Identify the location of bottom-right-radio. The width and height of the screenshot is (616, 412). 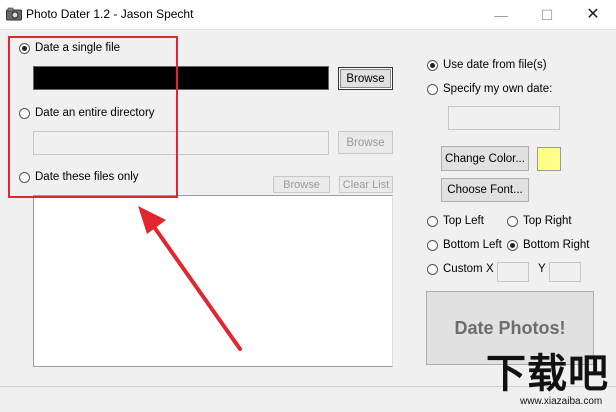
(512, 245).